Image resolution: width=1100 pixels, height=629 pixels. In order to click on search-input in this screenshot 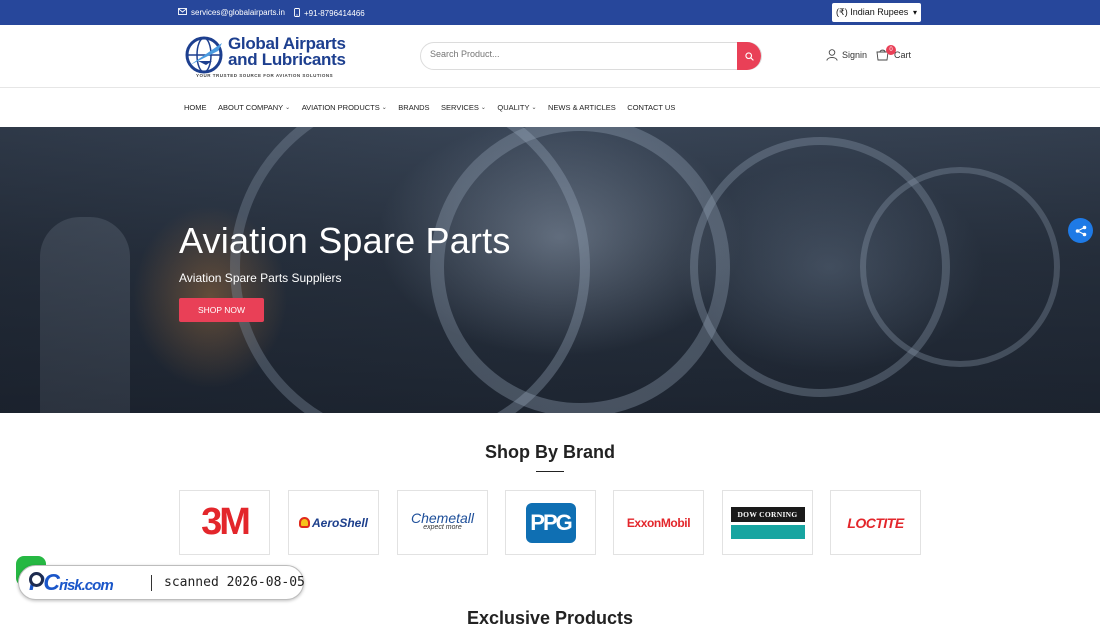, I will do `click(580, 54)`.